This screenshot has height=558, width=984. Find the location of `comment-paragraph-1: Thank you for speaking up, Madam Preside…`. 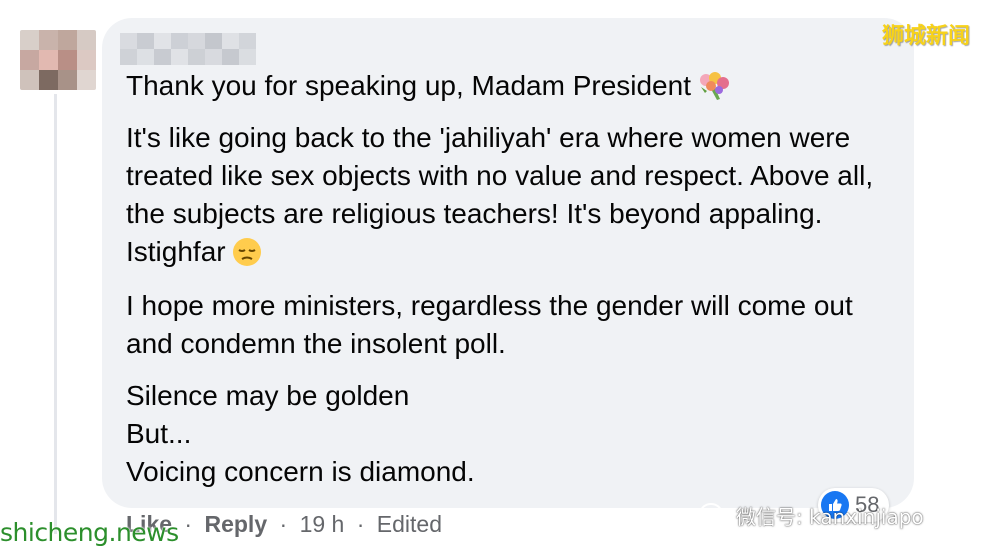

comment-paragraph-1: Thank you for speaking up, Madam Preside… is located at coordinates (511, 89).